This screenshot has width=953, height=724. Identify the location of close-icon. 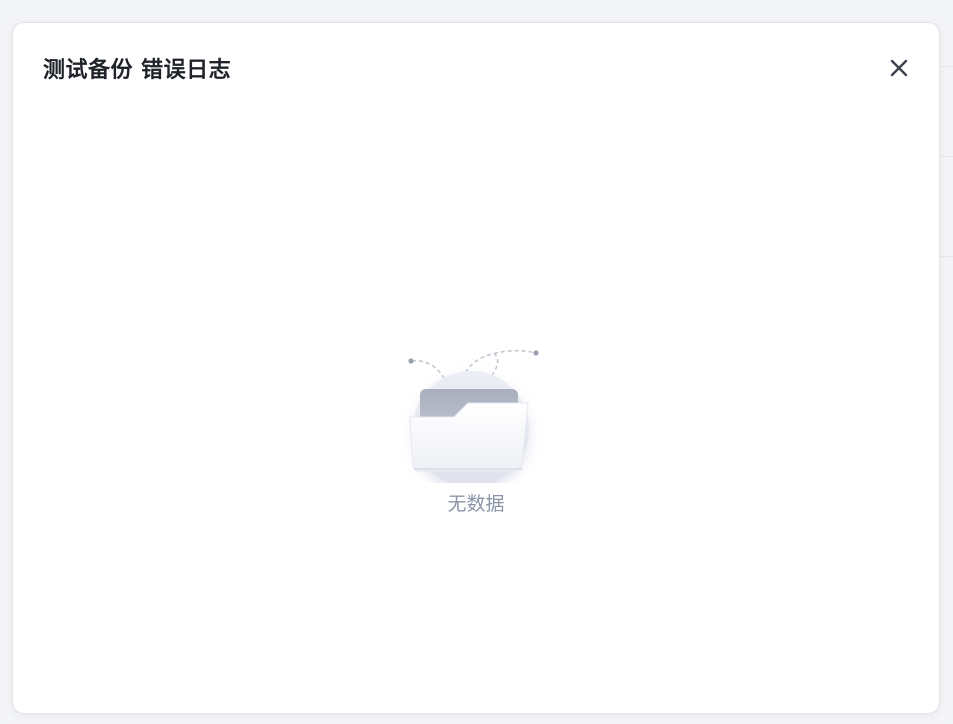
(899, 68).